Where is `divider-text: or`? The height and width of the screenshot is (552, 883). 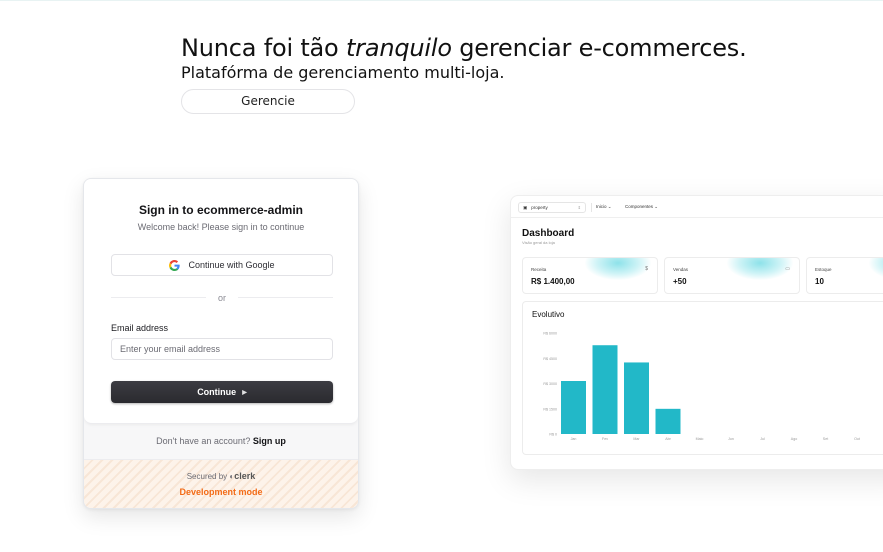
divider-text: or is located at coordinates (221, 298).